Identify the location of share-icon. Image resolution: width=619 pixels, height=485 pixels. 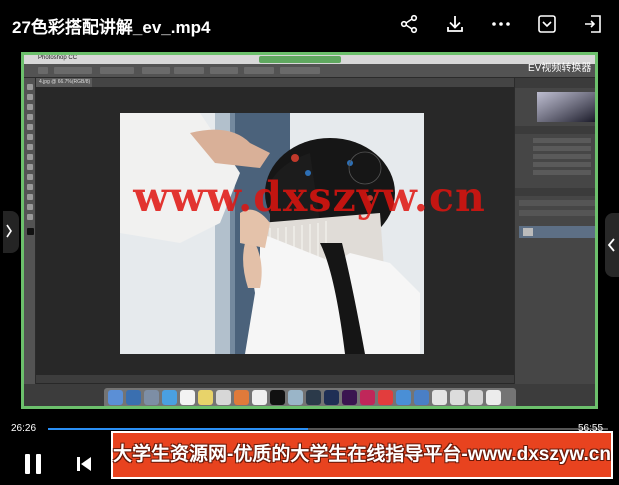
(409, 24).